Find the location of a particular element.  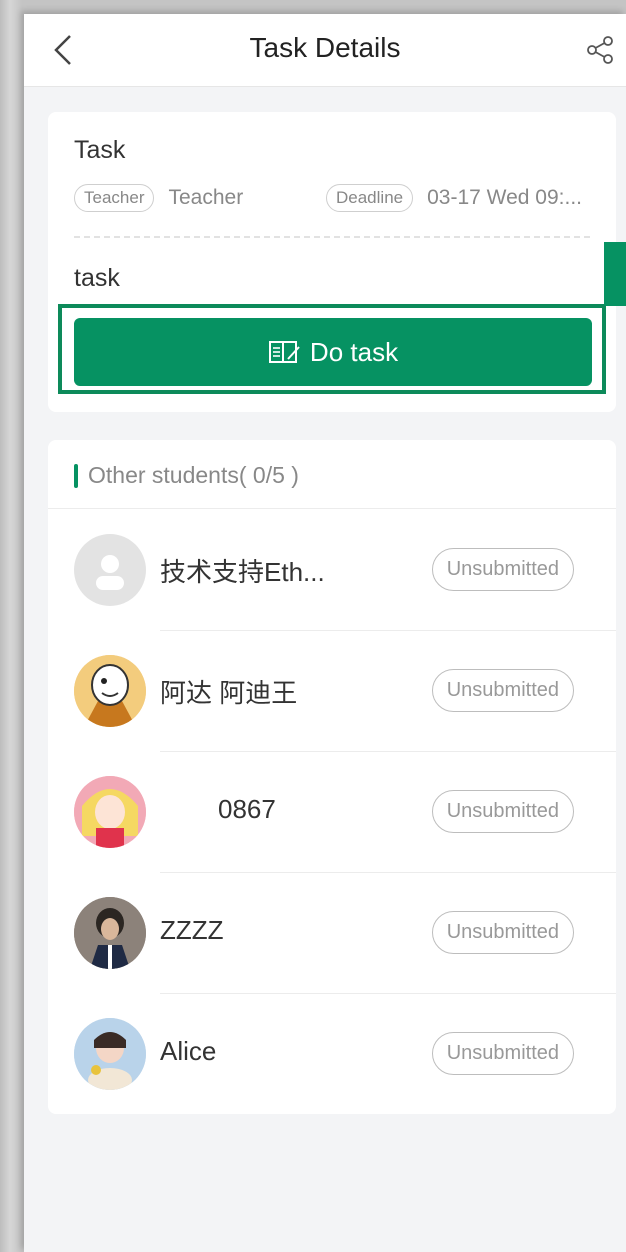

task-description: task is located at coordinates (97, 278).